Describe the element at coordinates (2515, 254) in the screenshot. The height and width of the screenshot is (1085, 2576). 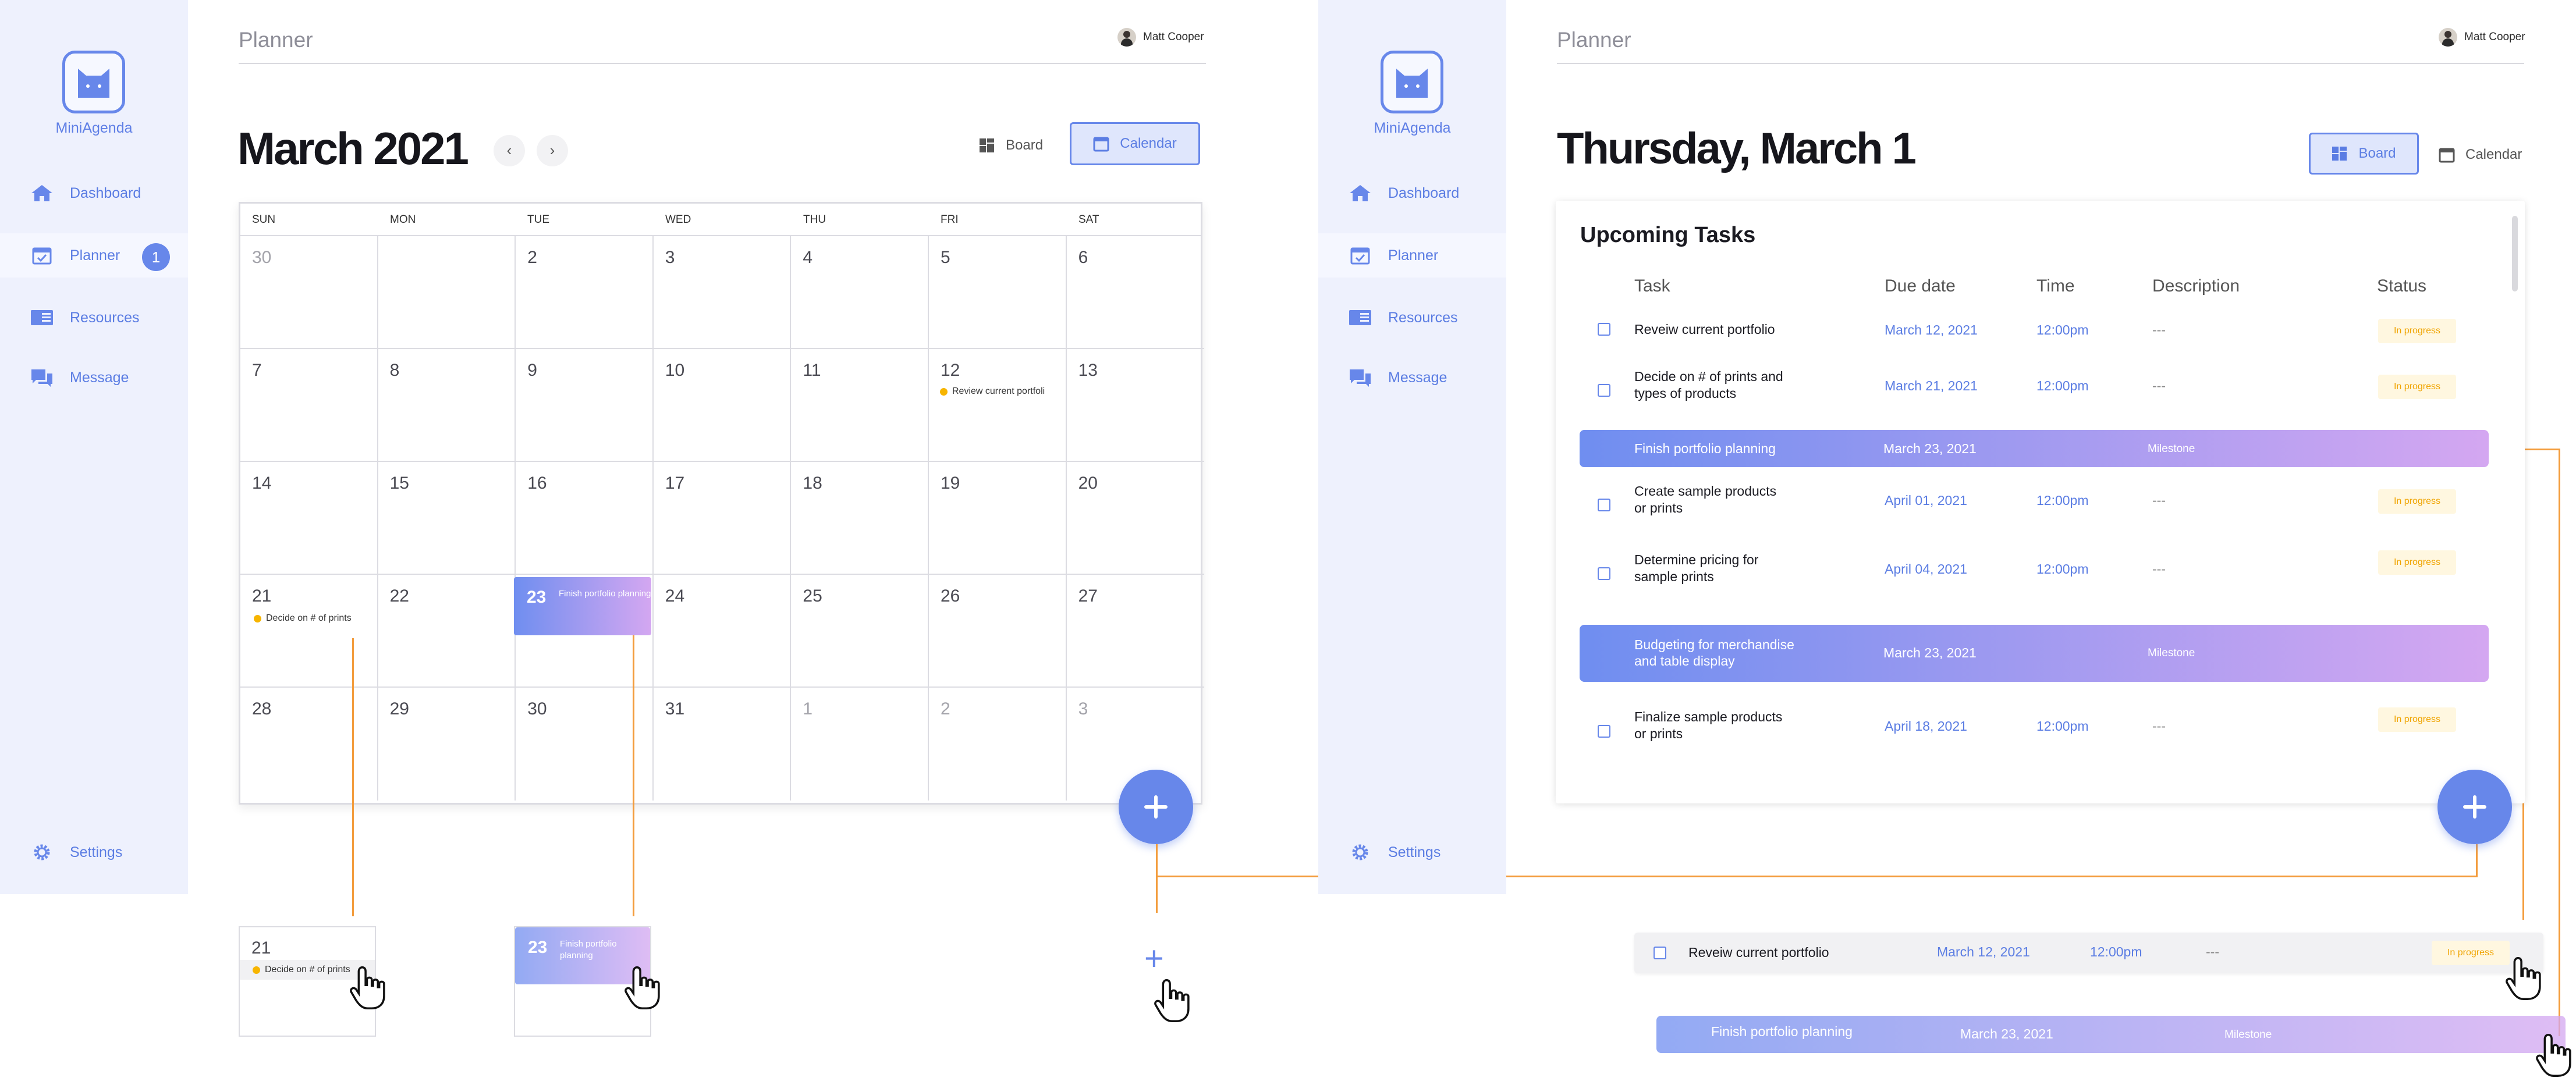
I see `scrollbar` at that location.